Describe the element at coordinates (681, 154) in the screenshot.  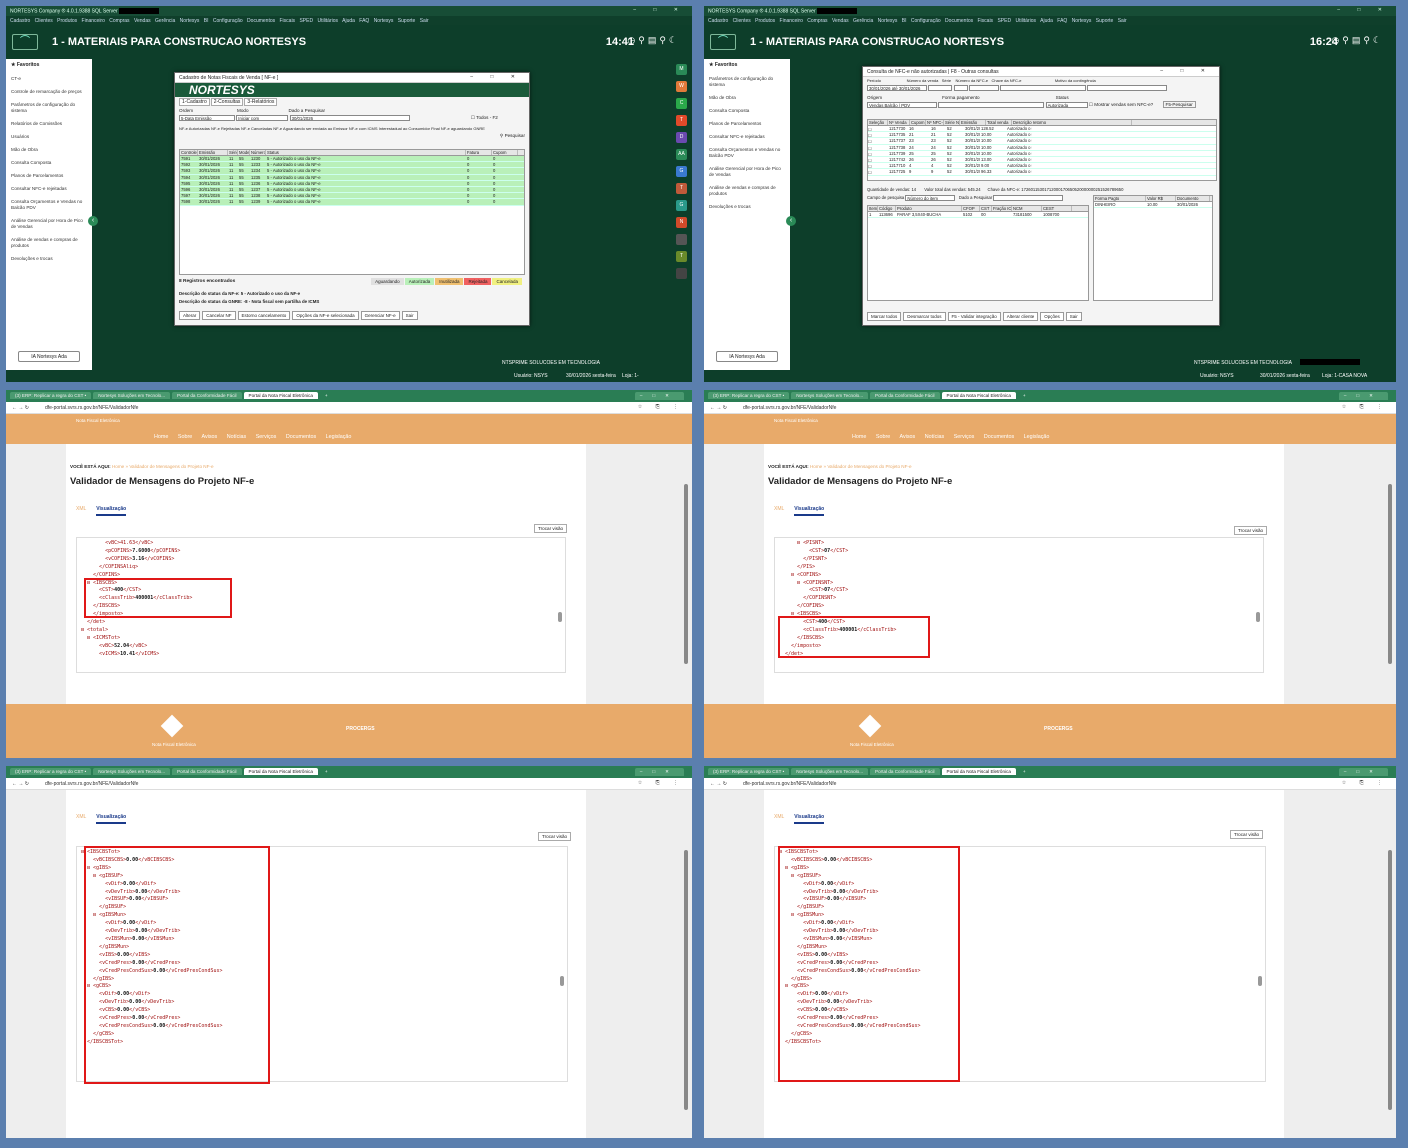
I see `dock-app-icon: AA` at that location.